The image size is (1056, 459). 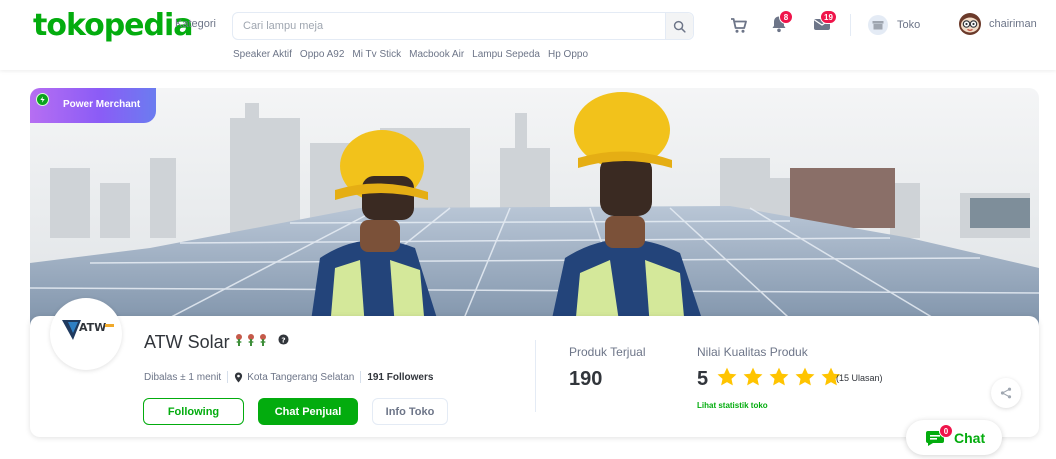 I want to click on store-icon, so click(x=878, y=25).